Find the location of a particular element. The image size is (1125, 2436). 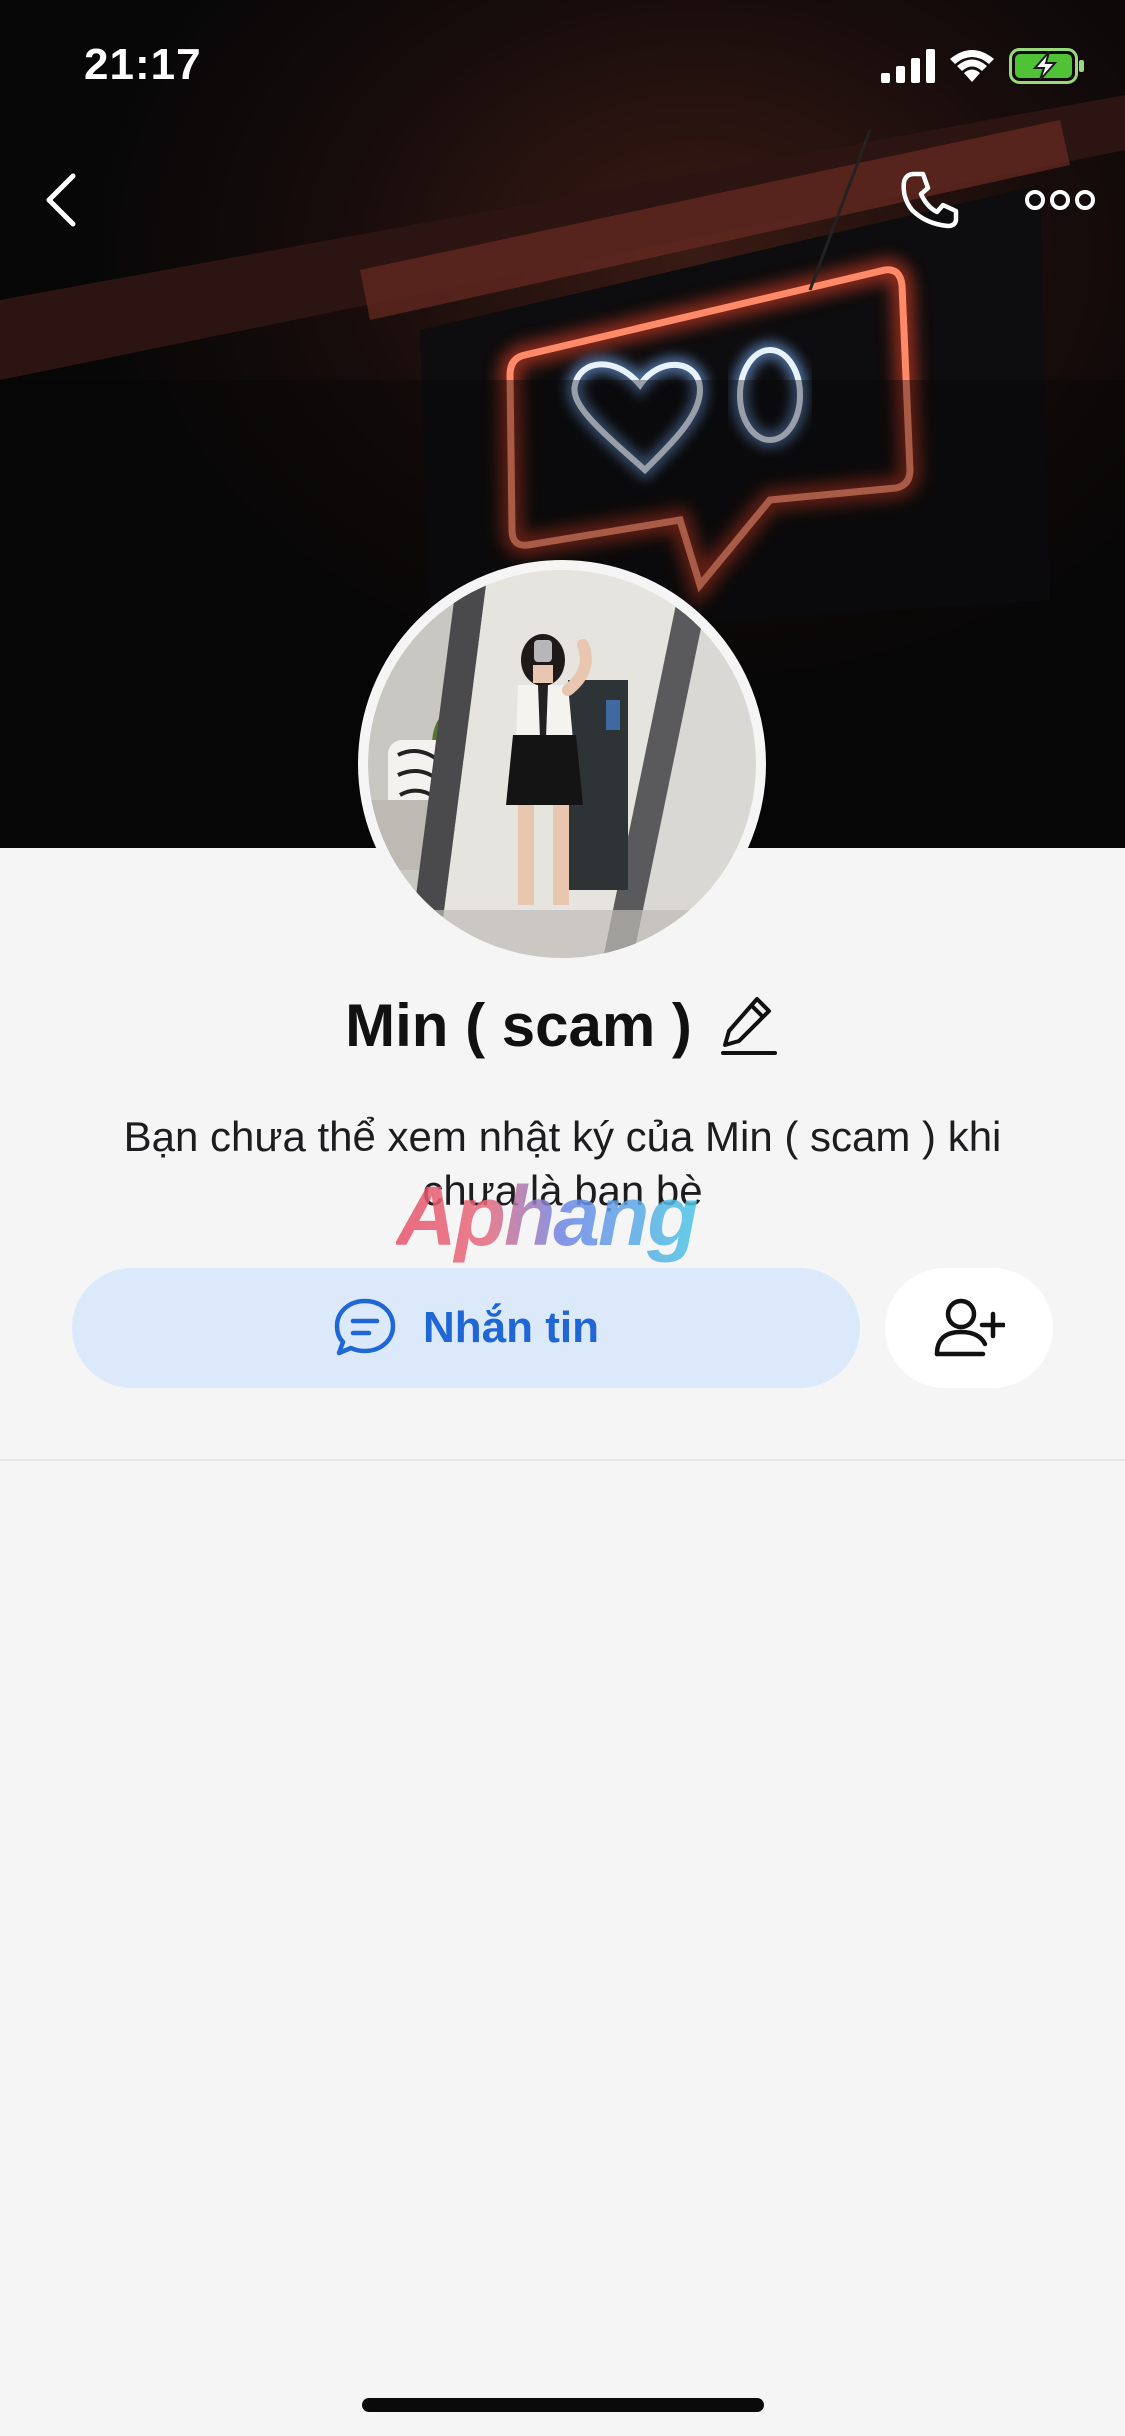

profile-name-row: Min ( scam ) is located at coordinates (562, 1025).